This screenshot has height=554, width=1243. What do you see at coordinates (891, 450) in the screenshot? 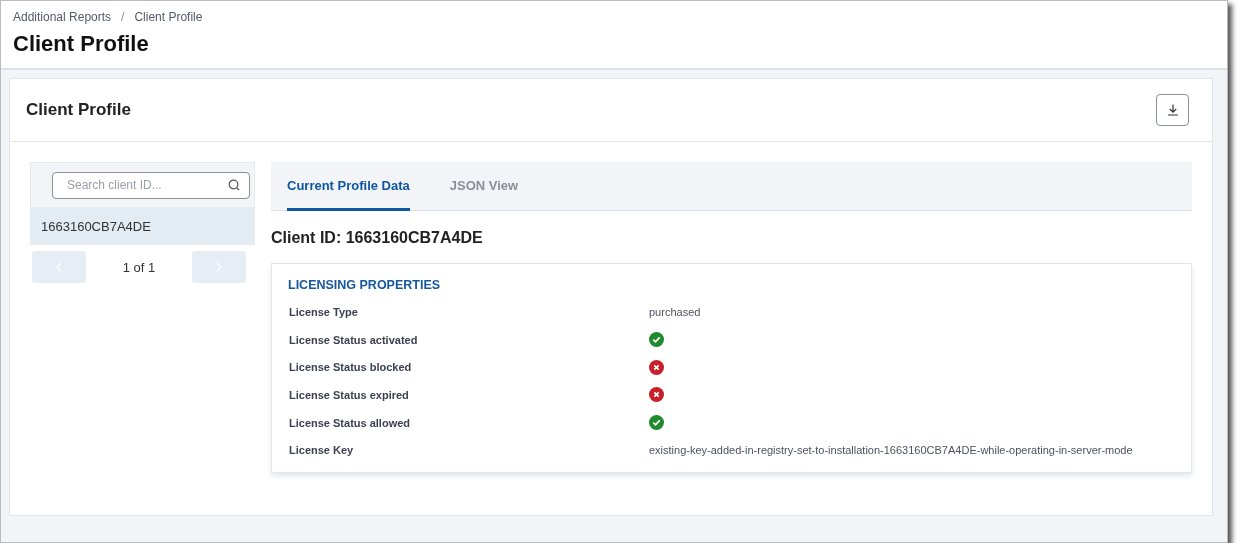
I see `property-value: existing-key-added-in-registry-set-to-installation-1663160CB7A4DE-while-operating-in-server-mode` at bounding box center [891, 450].